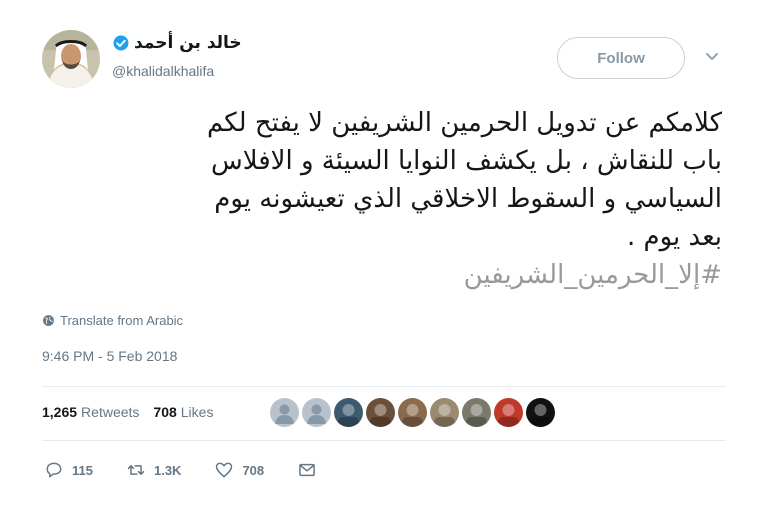 The image size is (768, 505). Describe the element at coordinates (68, 470) in the screenshot. I see `reply-button: 115` at that location.